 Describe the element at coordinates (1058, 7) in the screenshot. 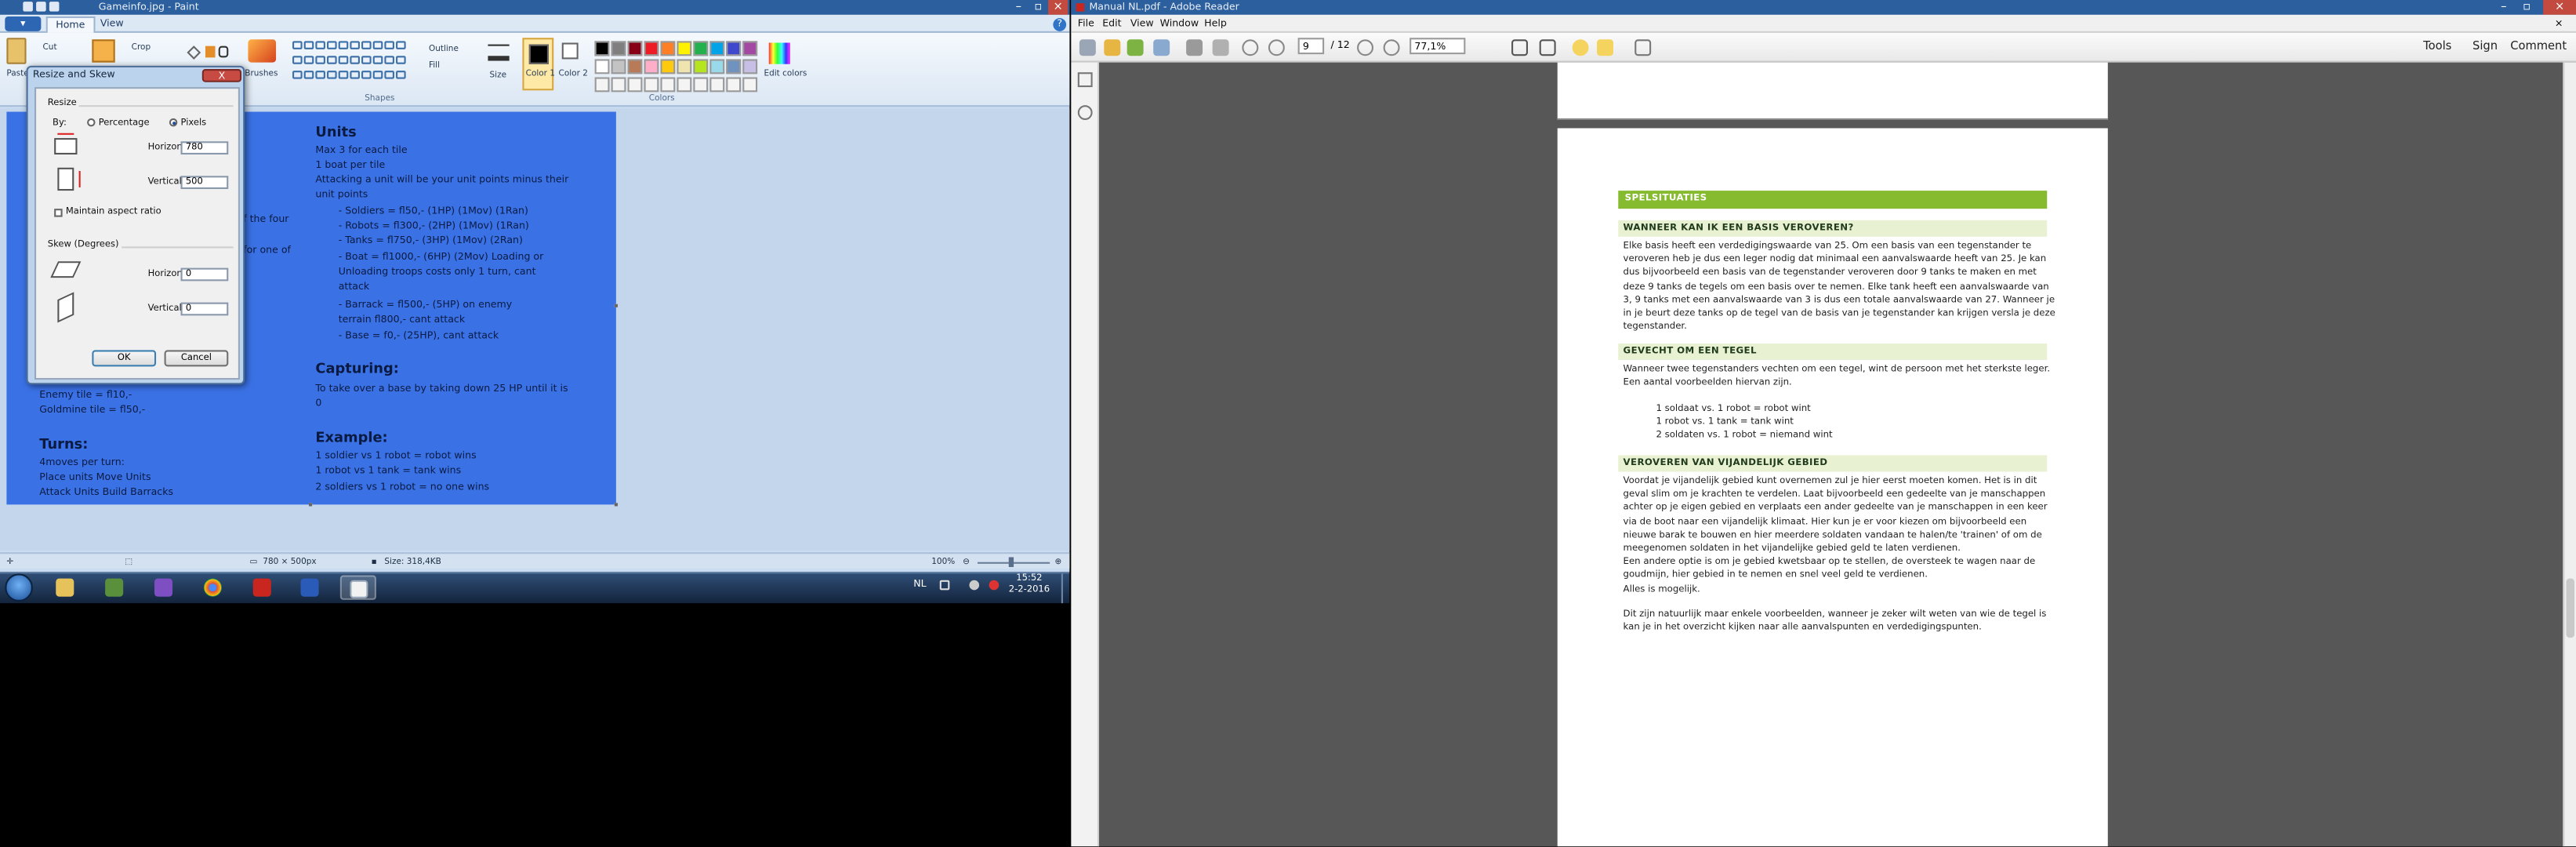

I see `close-icon: ×` at that location.